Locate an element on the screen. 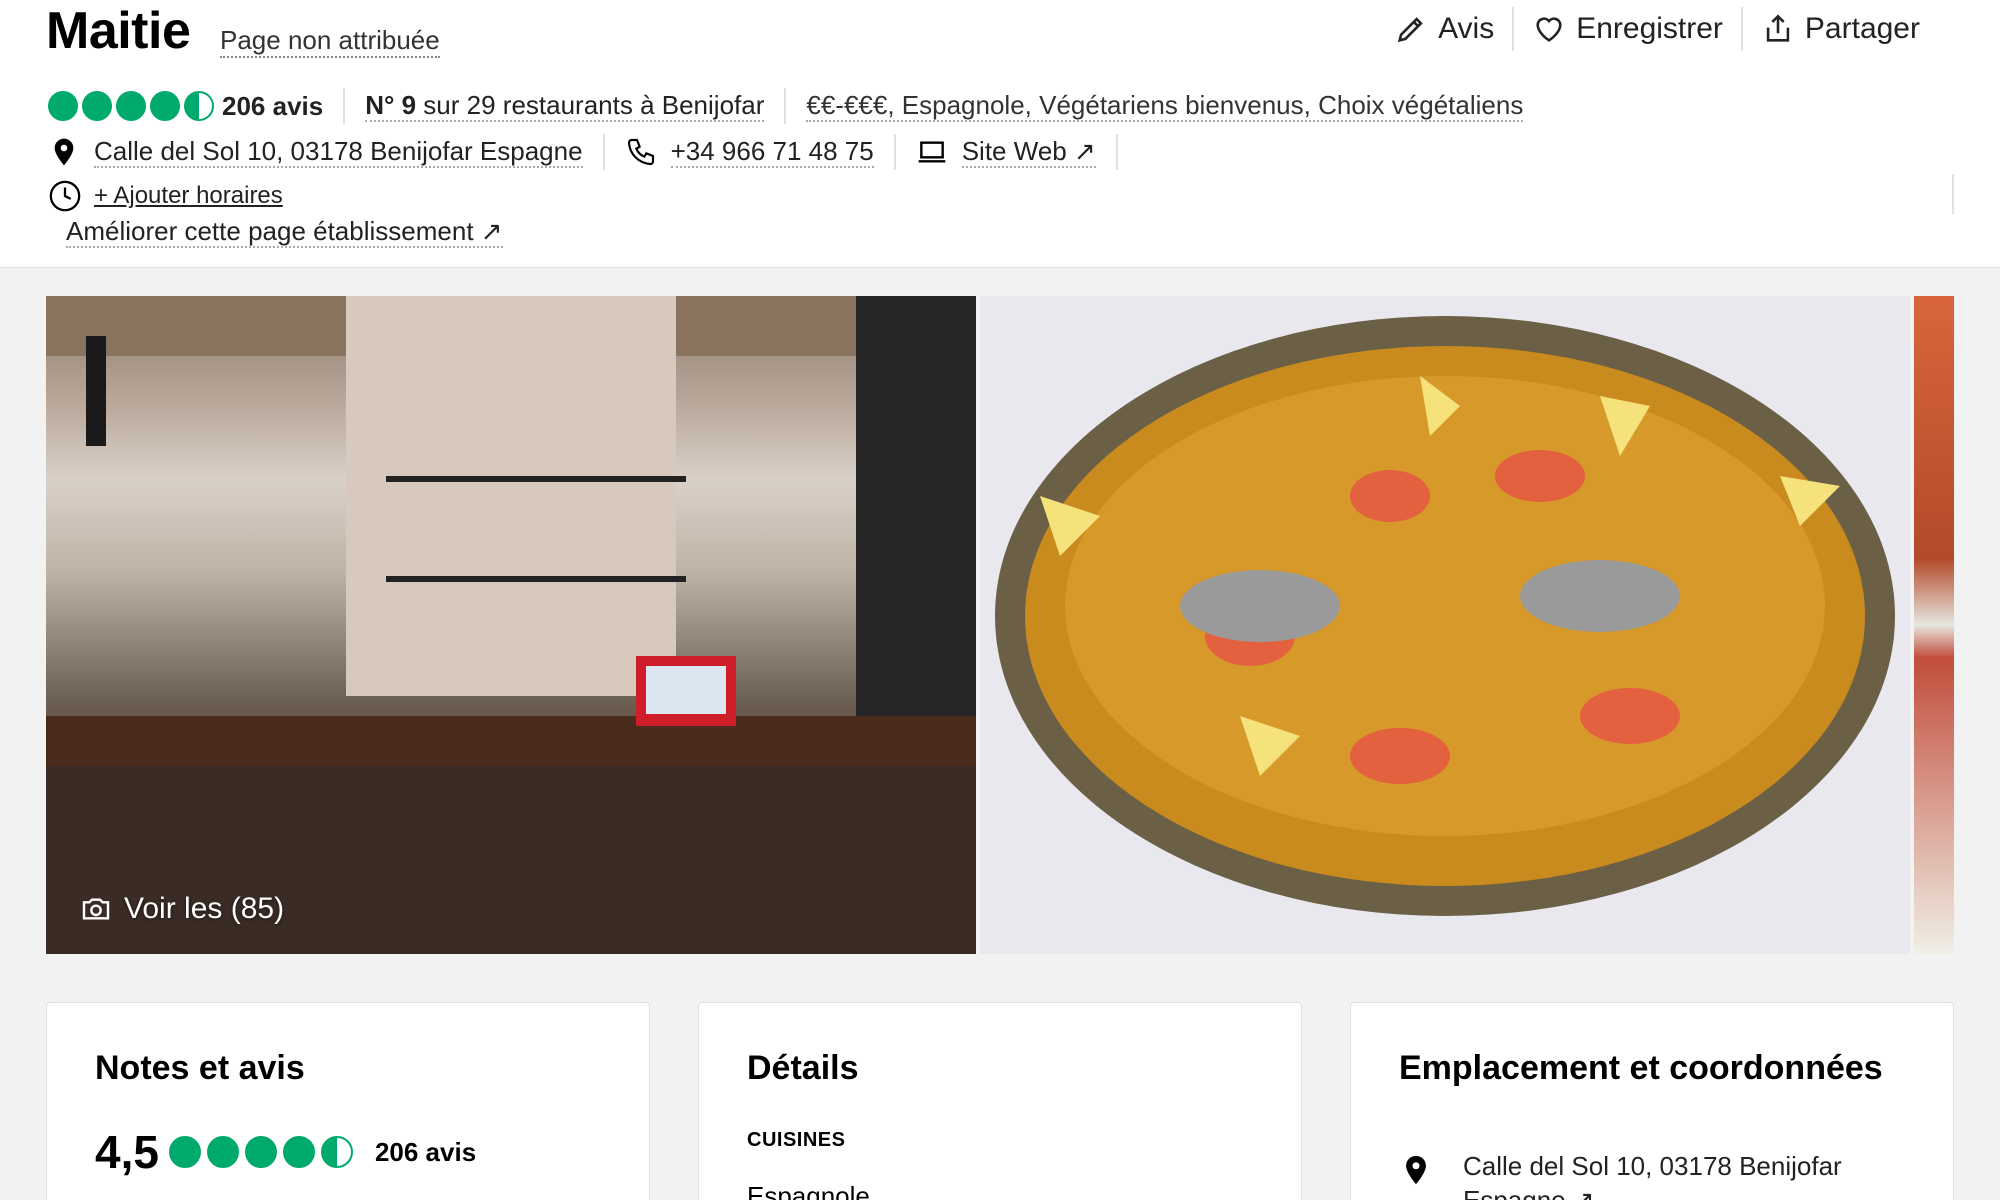  ranking-link: N° 9 sur 29 restaurants à Benijofar is located at coordinates (565, 106).